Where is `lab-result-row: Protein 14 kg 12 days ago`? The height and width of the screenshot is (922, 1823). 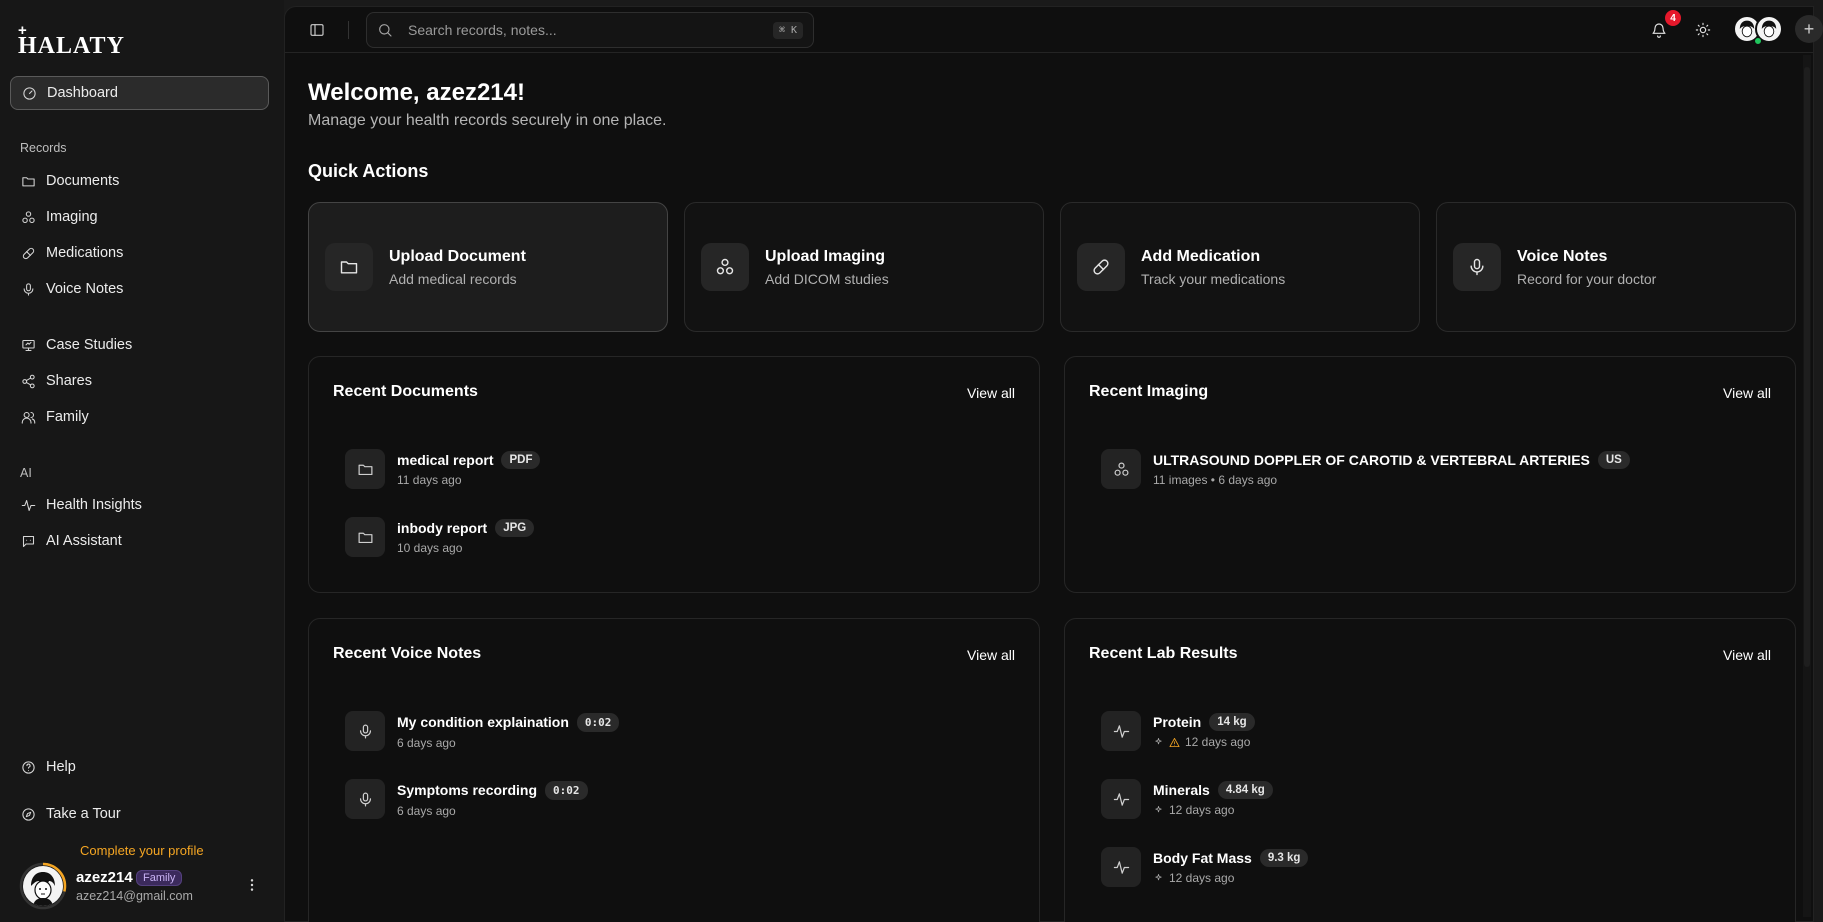 lab-result-row: Protein 14 kg 12 days ago is located at coordinates (1178, 731).